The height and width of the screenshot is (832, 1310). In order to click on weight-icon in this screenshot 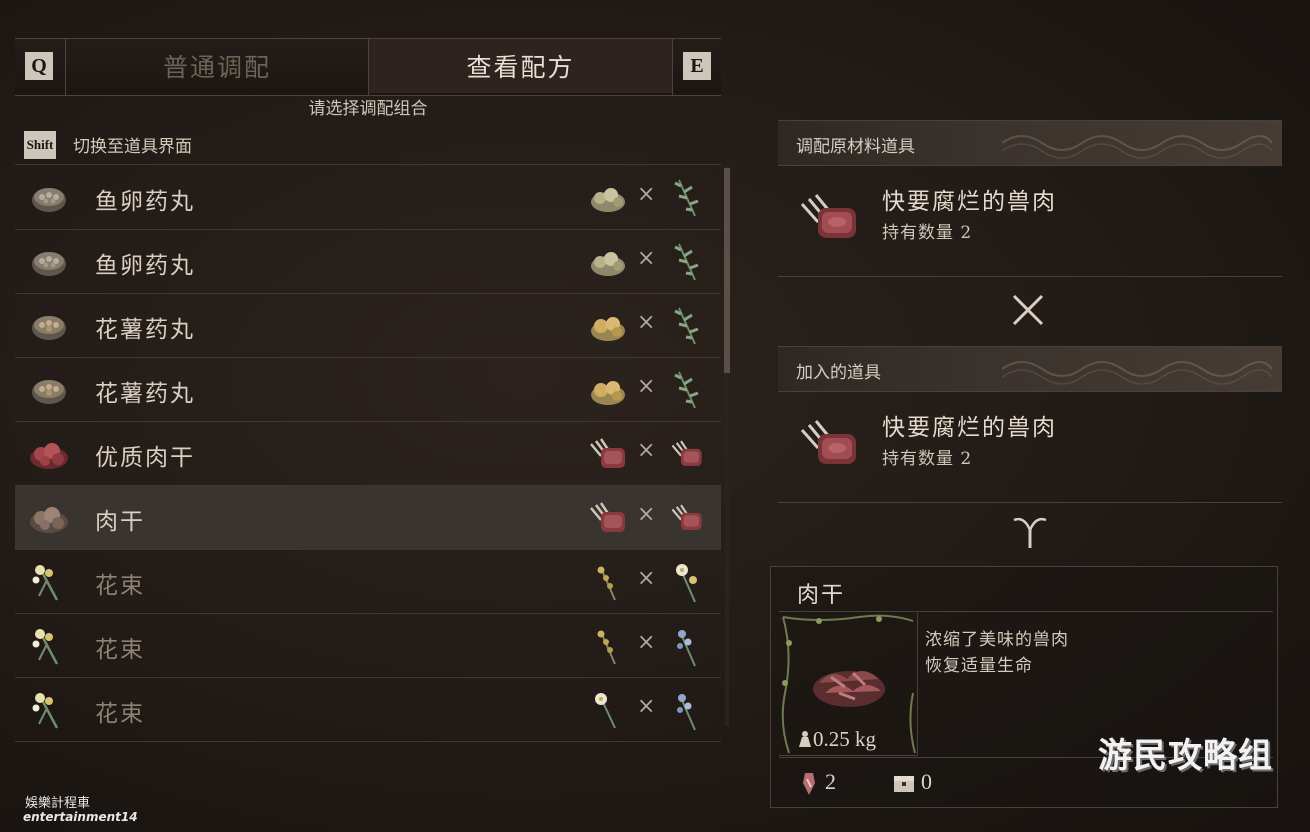, I will do `click(805, 739)`.